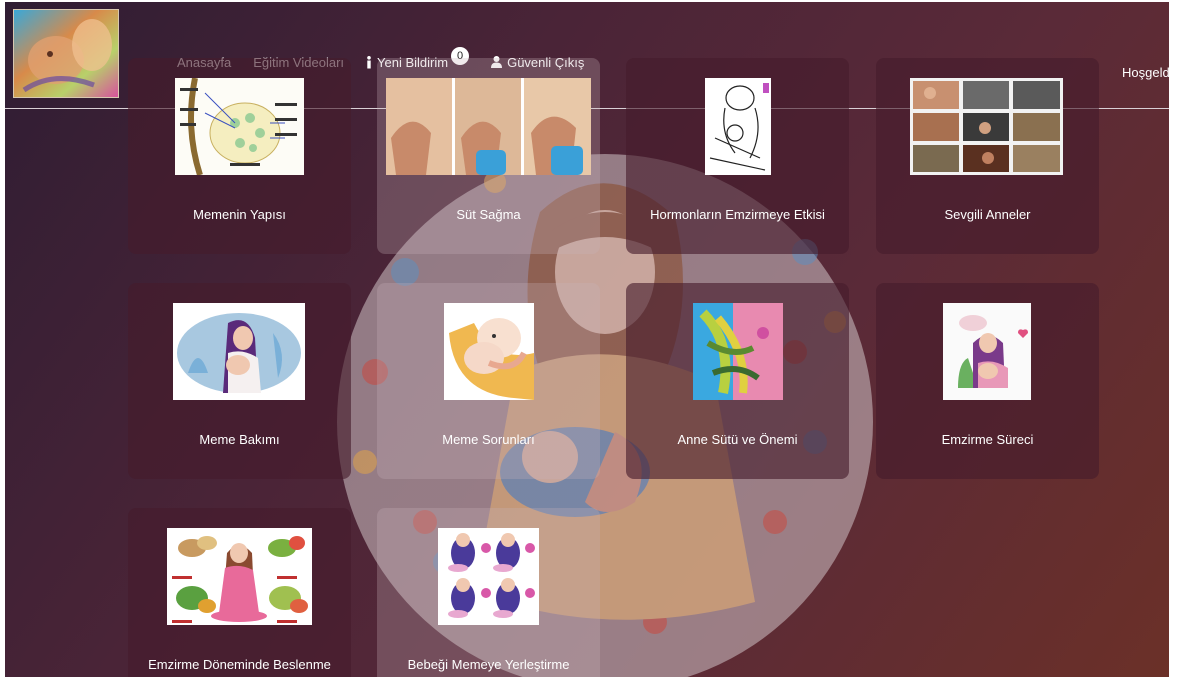 This screenshot has height=677, width=1181. I want to click on card-bebegi-memeye-yerlestirme: Bebeği Memeye Yerleştirme, so click(488, 592).